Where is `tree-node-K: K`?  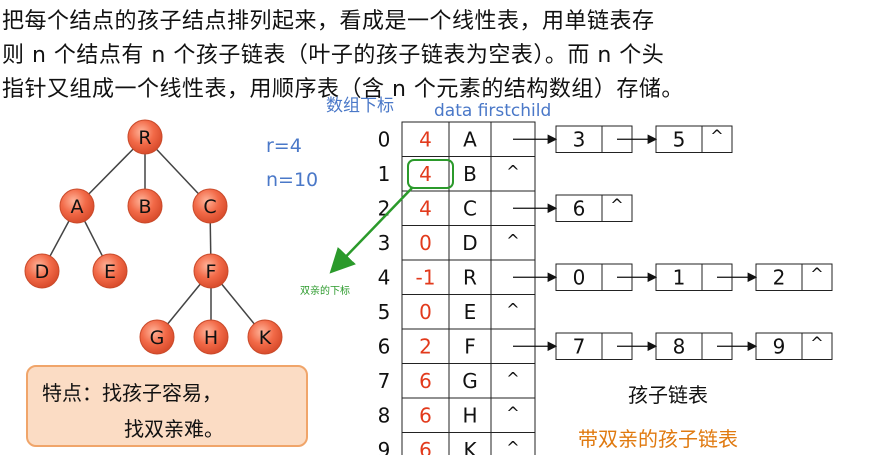
tree-node-K: K is located at coordinates (265, 337).